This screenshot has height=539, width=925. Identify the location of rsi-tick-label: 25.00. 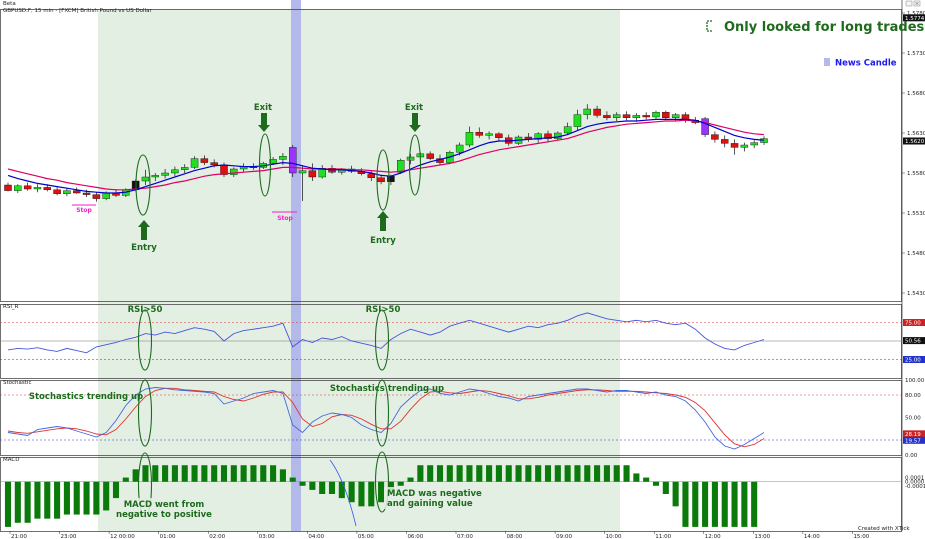
(913, 361).